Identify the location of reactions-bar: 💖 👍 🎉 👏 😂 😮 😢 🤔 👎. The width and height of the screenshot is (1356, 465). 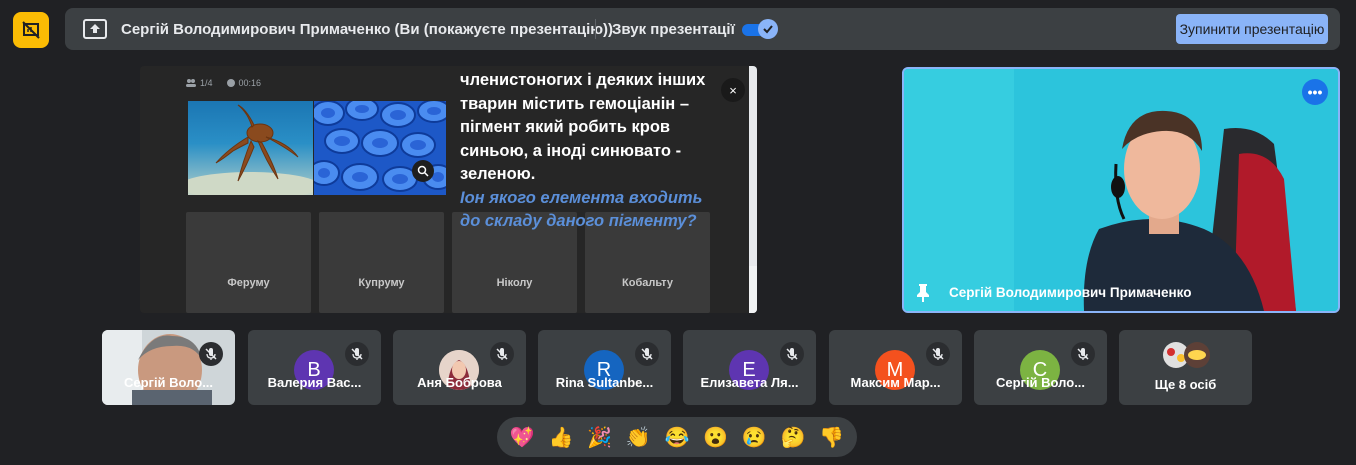
(677, 437).